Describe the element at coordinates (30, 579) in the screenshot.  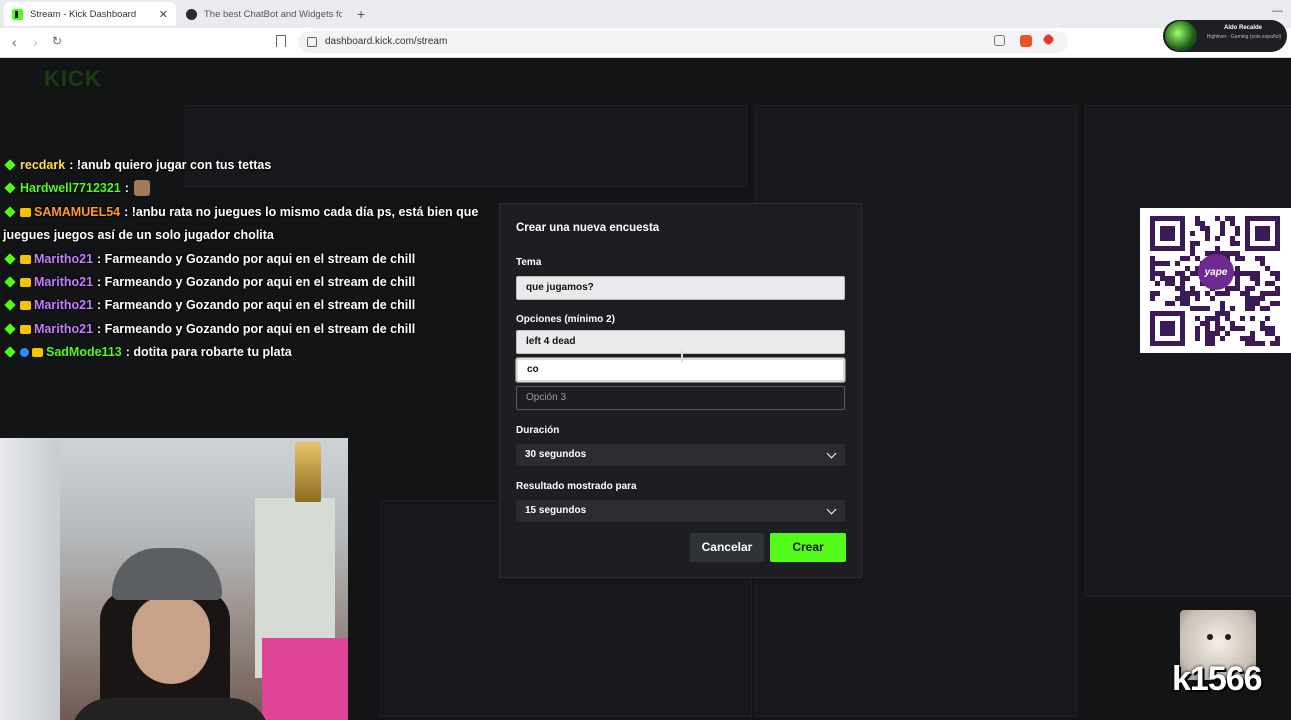
I see `curtain` at that location.